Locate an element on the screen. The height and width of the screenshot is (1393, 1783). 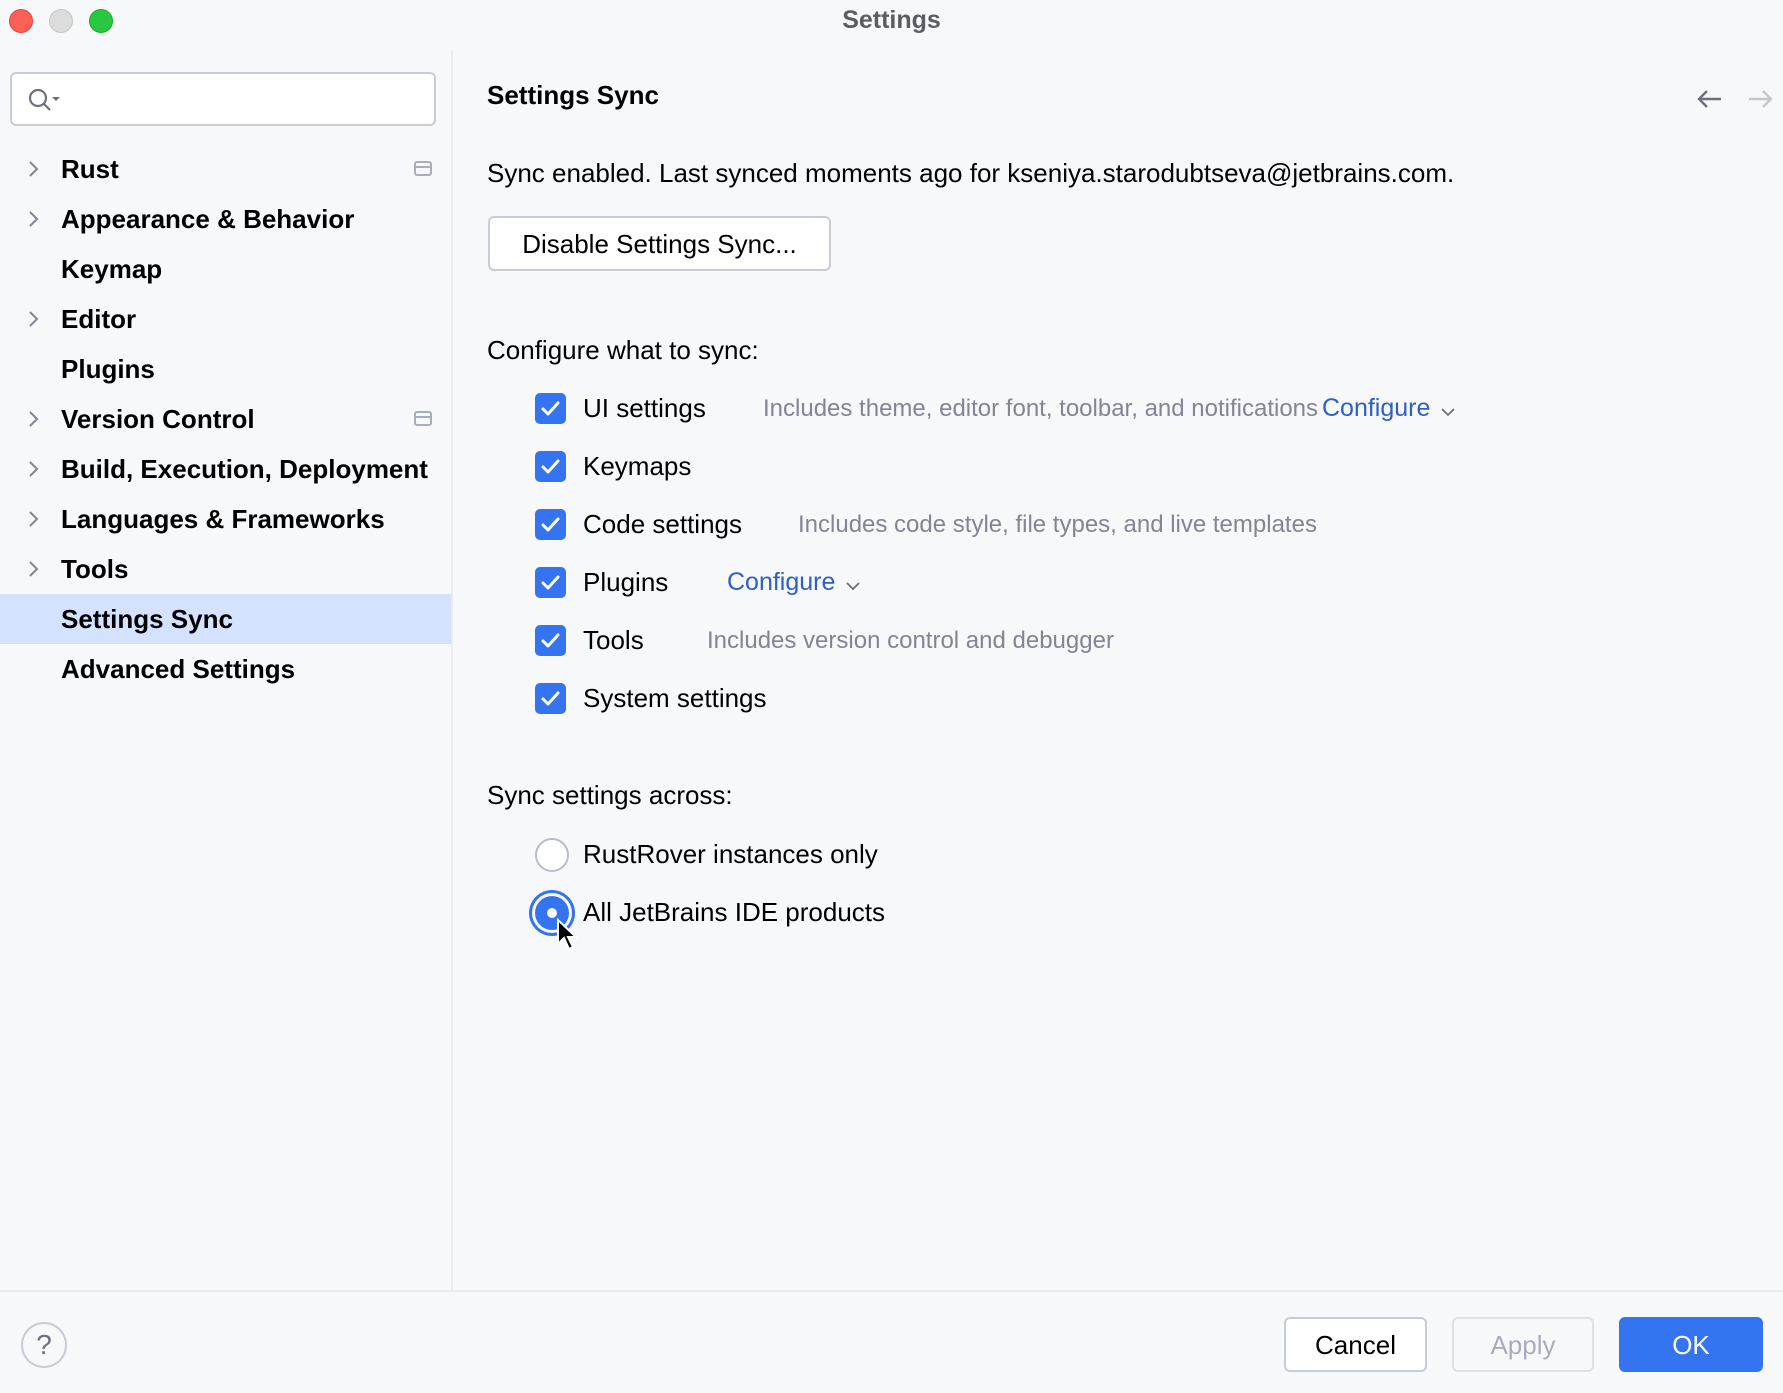
sync-item-label: UI settings is located at coordinates (644, 408).